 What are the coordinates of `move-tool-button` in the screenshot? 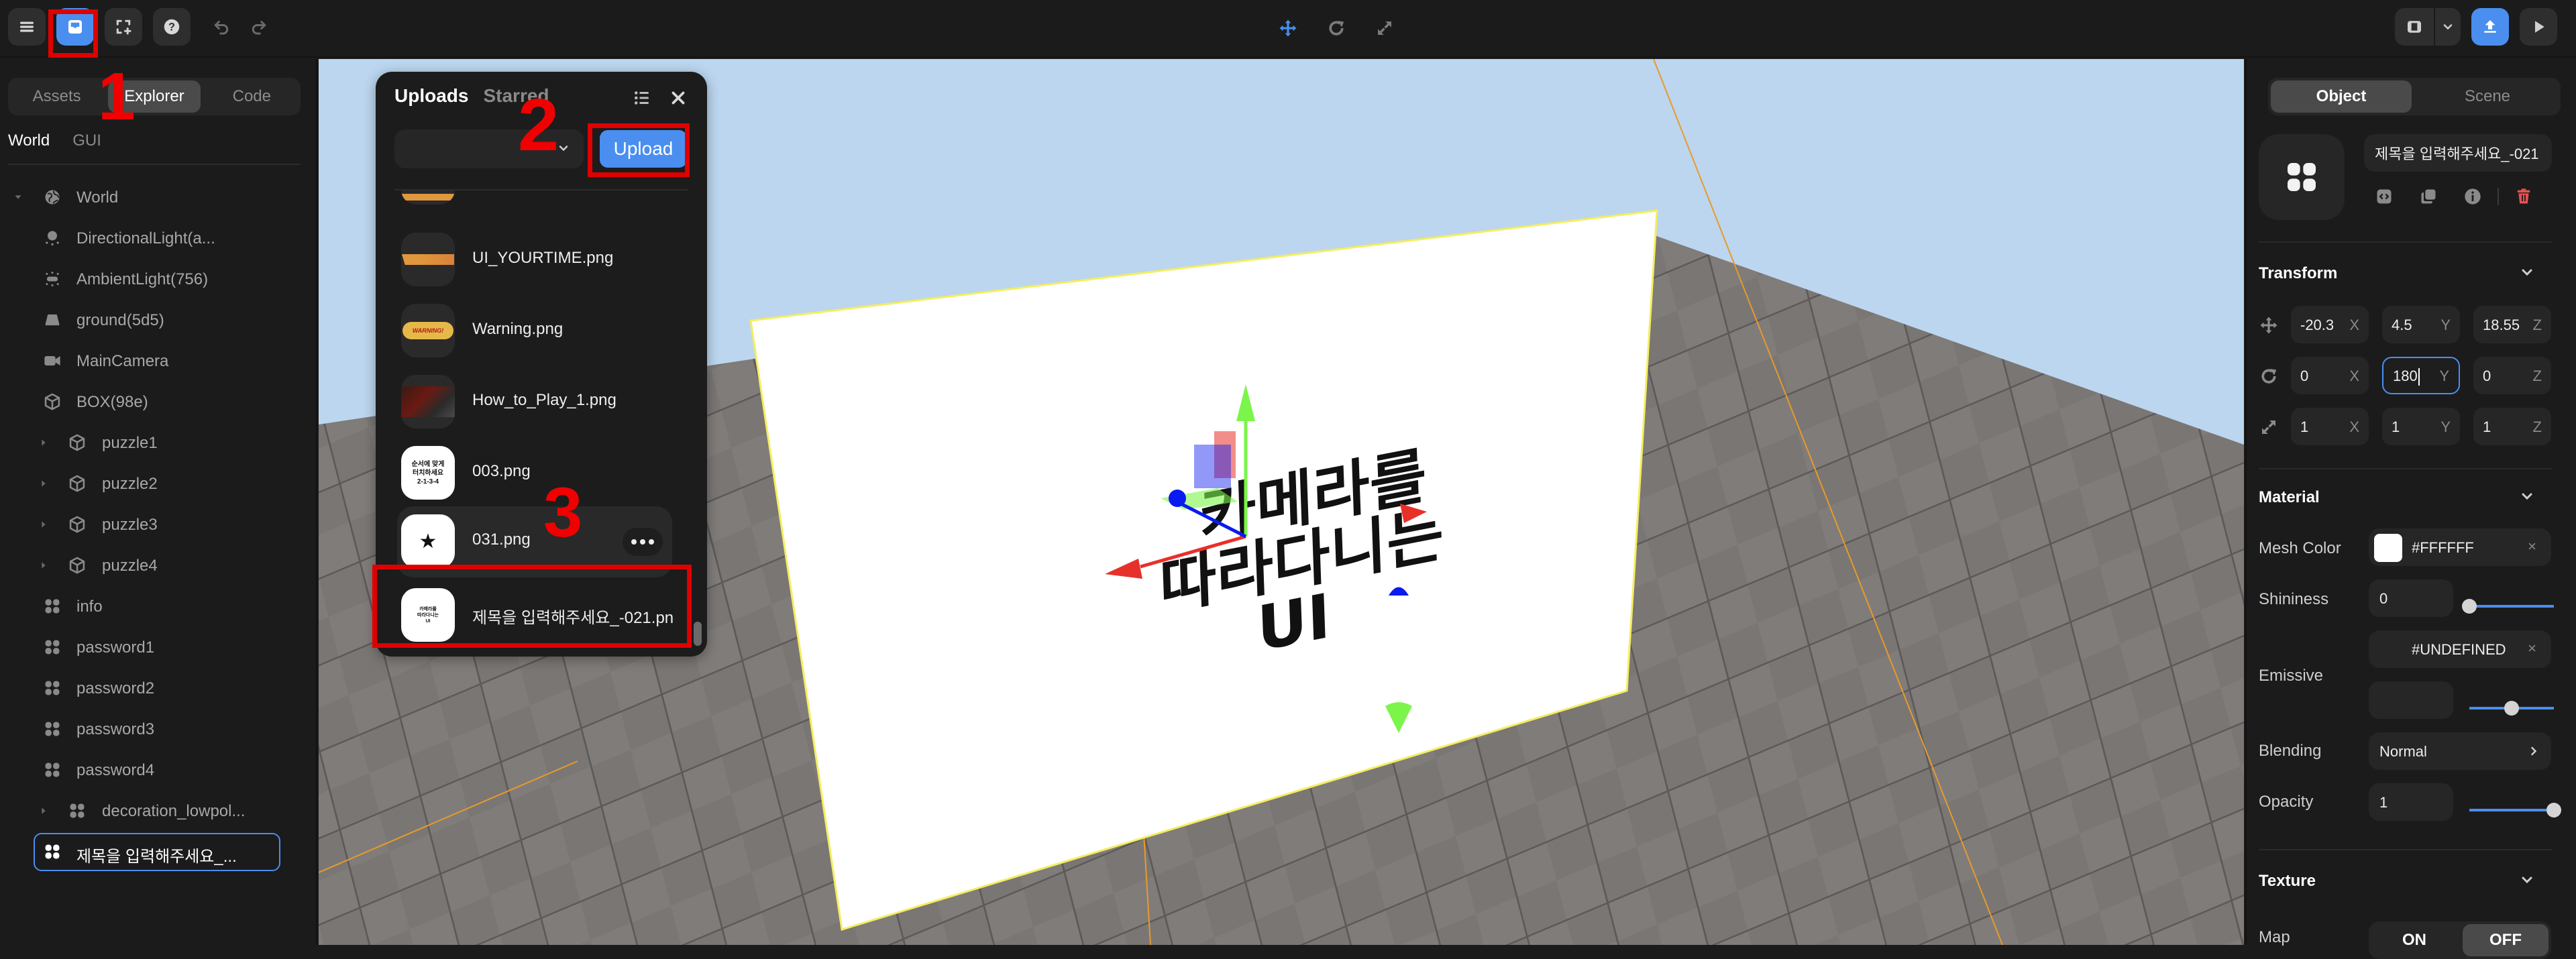 It's located at (1288, 28).